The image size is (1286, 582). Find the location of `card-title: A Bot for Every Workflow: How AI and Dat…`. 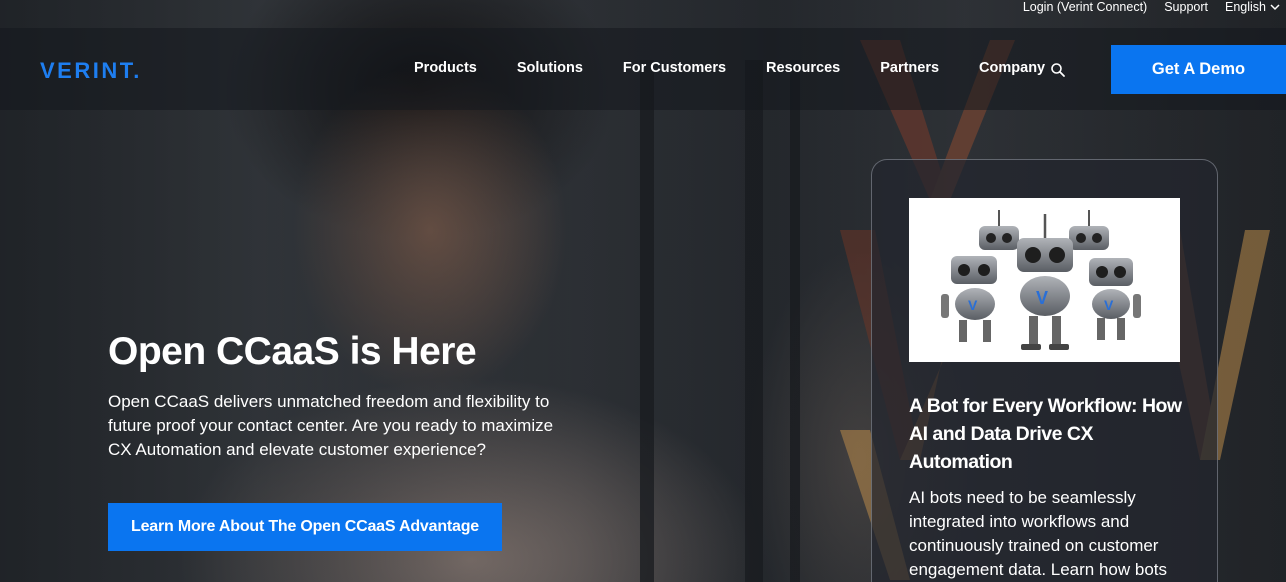

card-title: A Bot for Every Workflow: How AI and Dat… is located at coordinates (1054, 434).